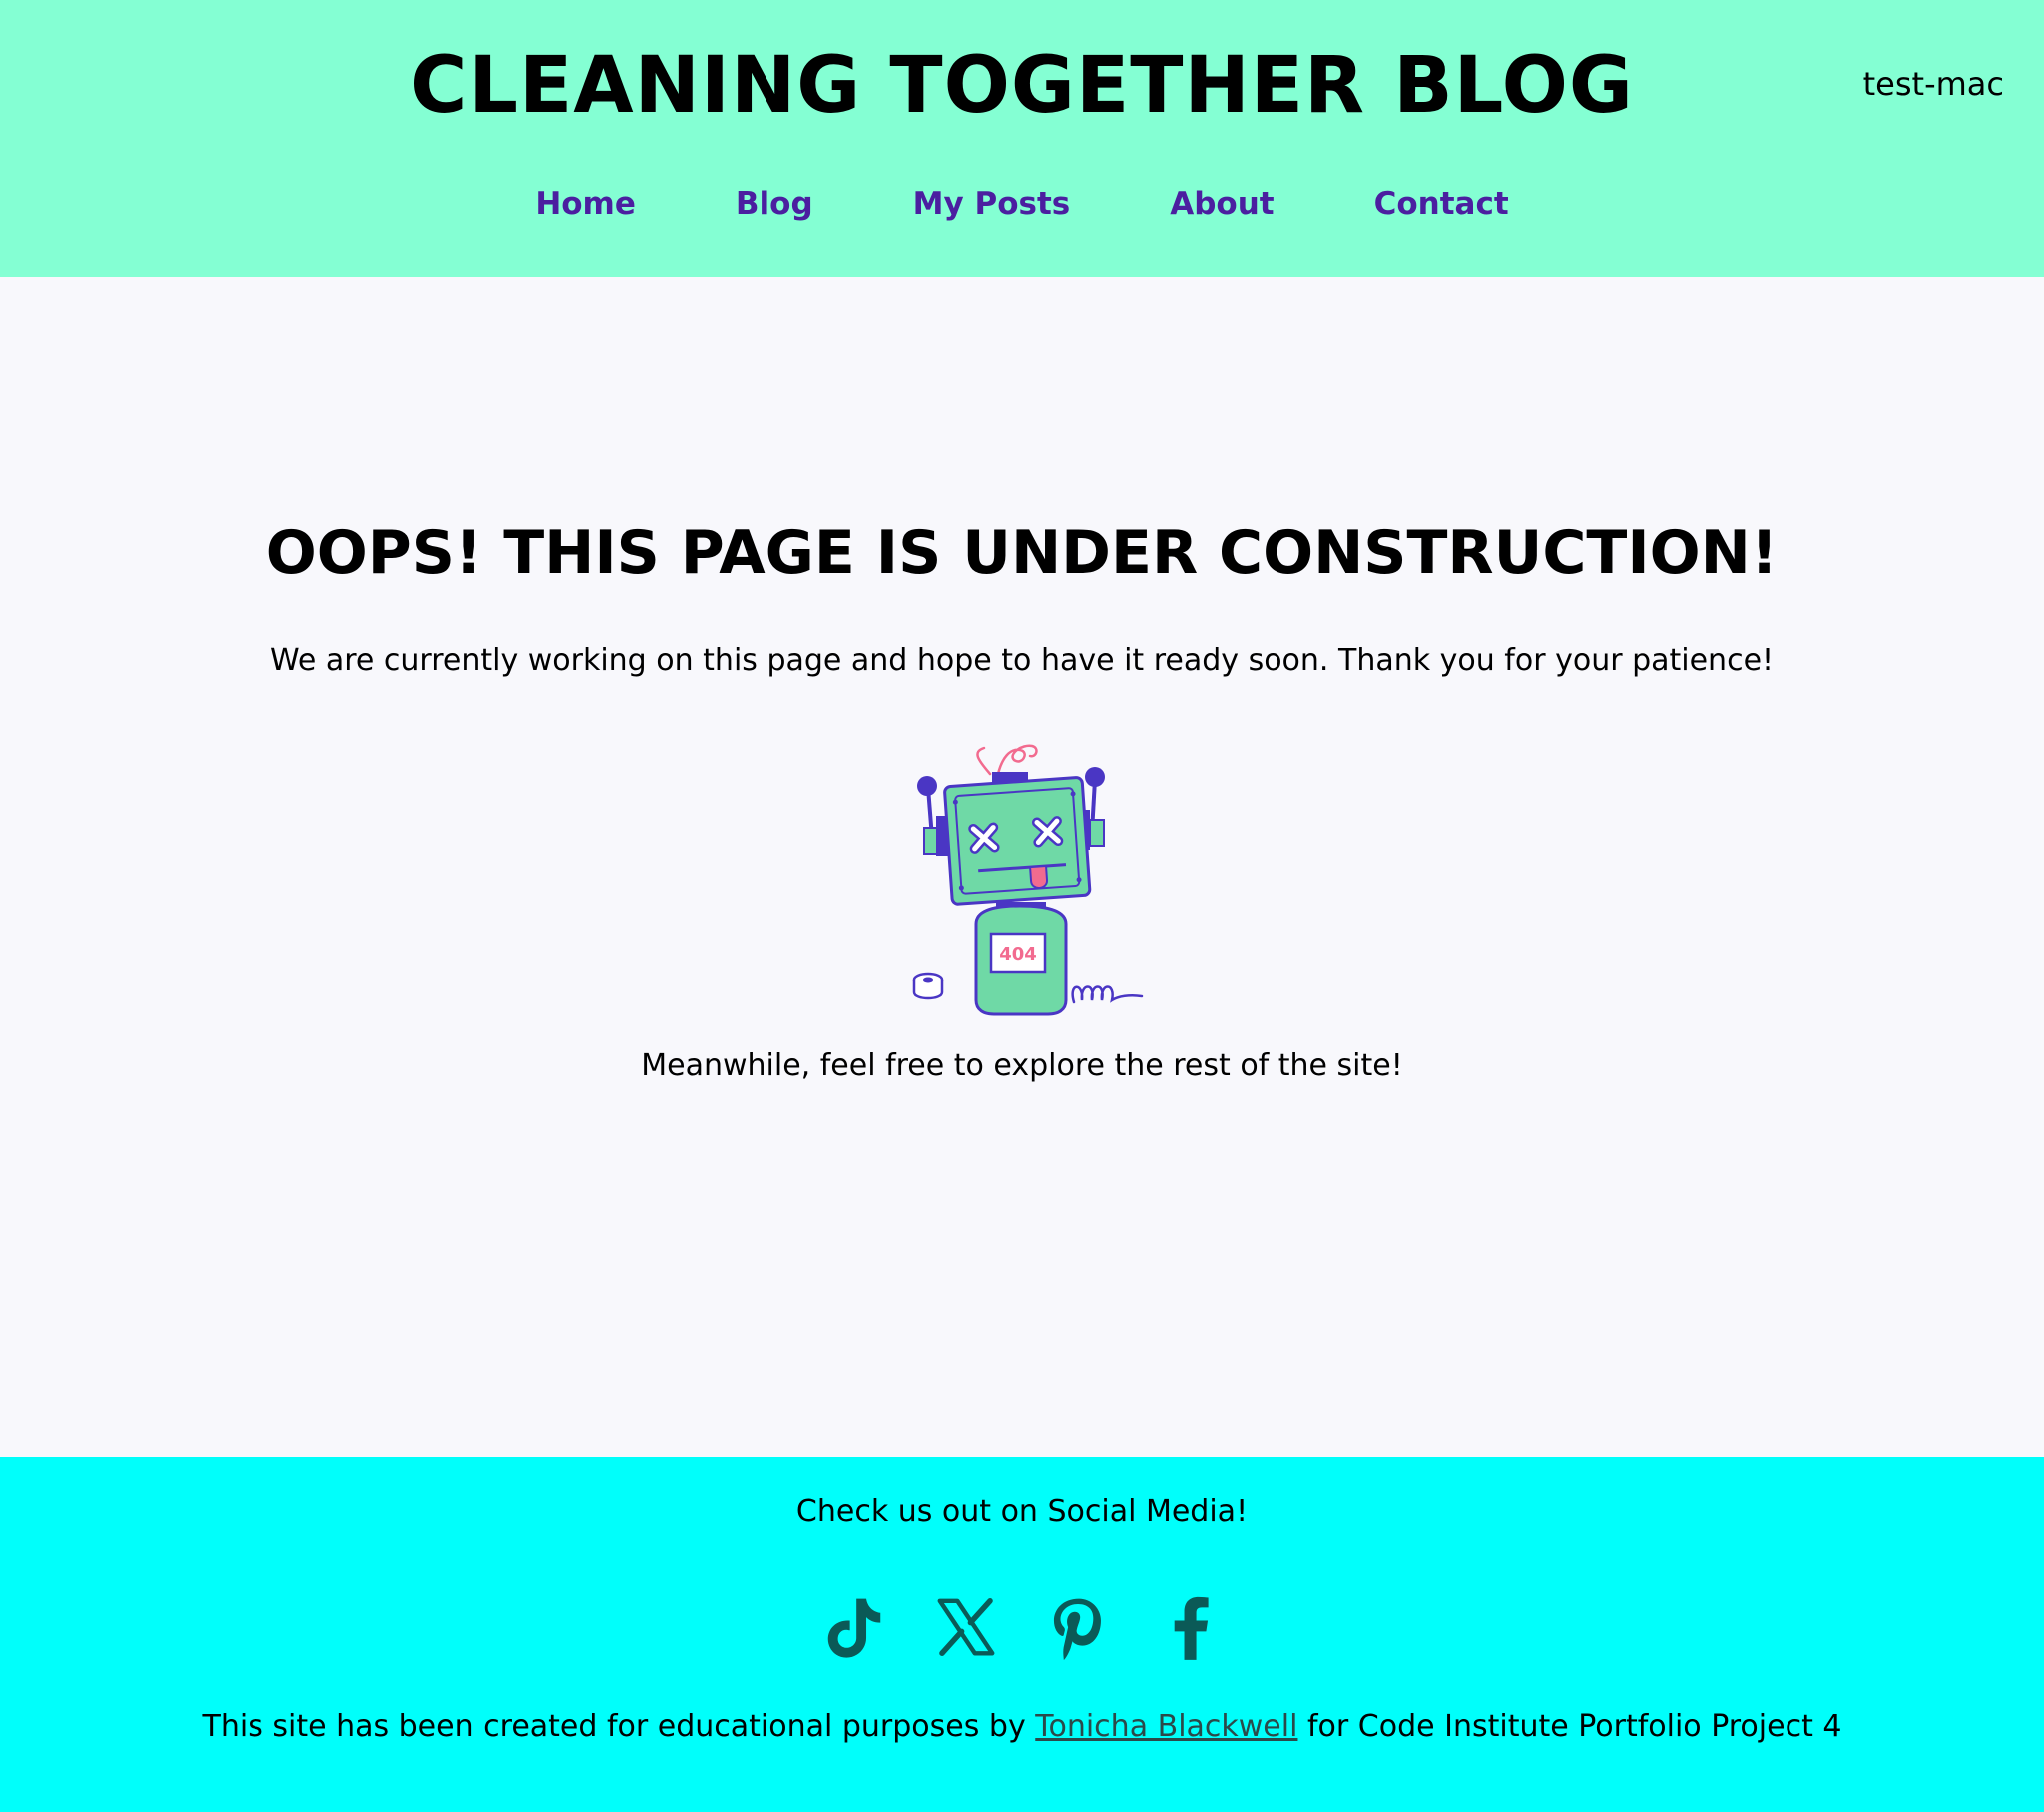 The width and height of the screenshot is (2044, 1812). What do you see at coordinates (854, 1627) in the screenshot?
I see `tiktok-icon` at bounding box center [854, 1627].